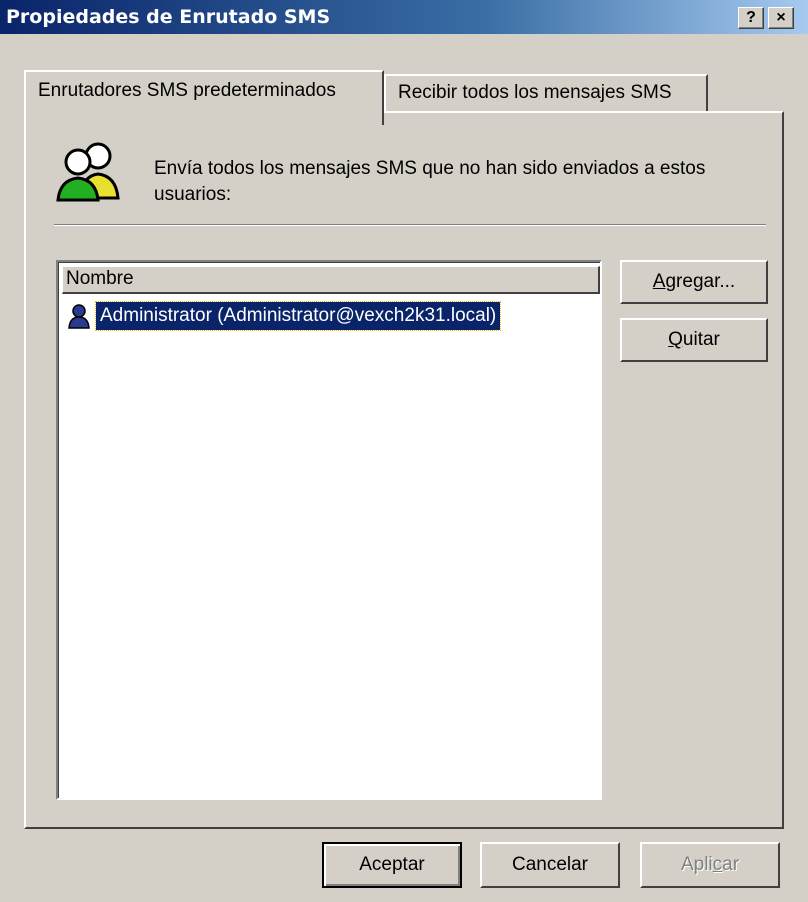 The height and width of the screenshot is (902, 808). I want to click on tab-default-sms-routers: Enrutadores SMS predeterminados, so click(204, 97).